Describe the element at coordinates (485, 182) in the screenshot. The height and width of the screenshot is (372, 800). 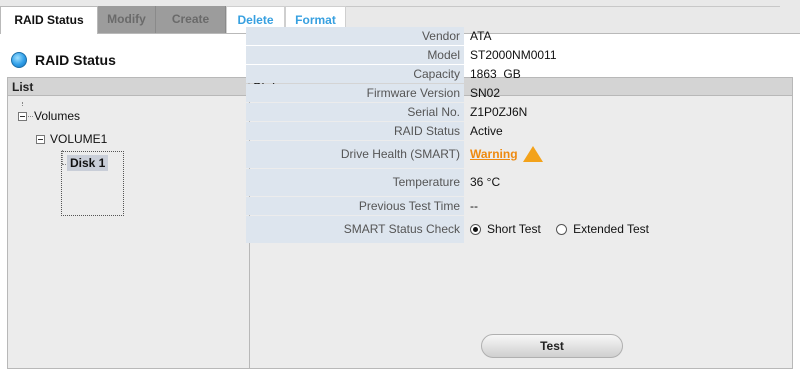
I see `temperature-value: 36 °C` at that location.